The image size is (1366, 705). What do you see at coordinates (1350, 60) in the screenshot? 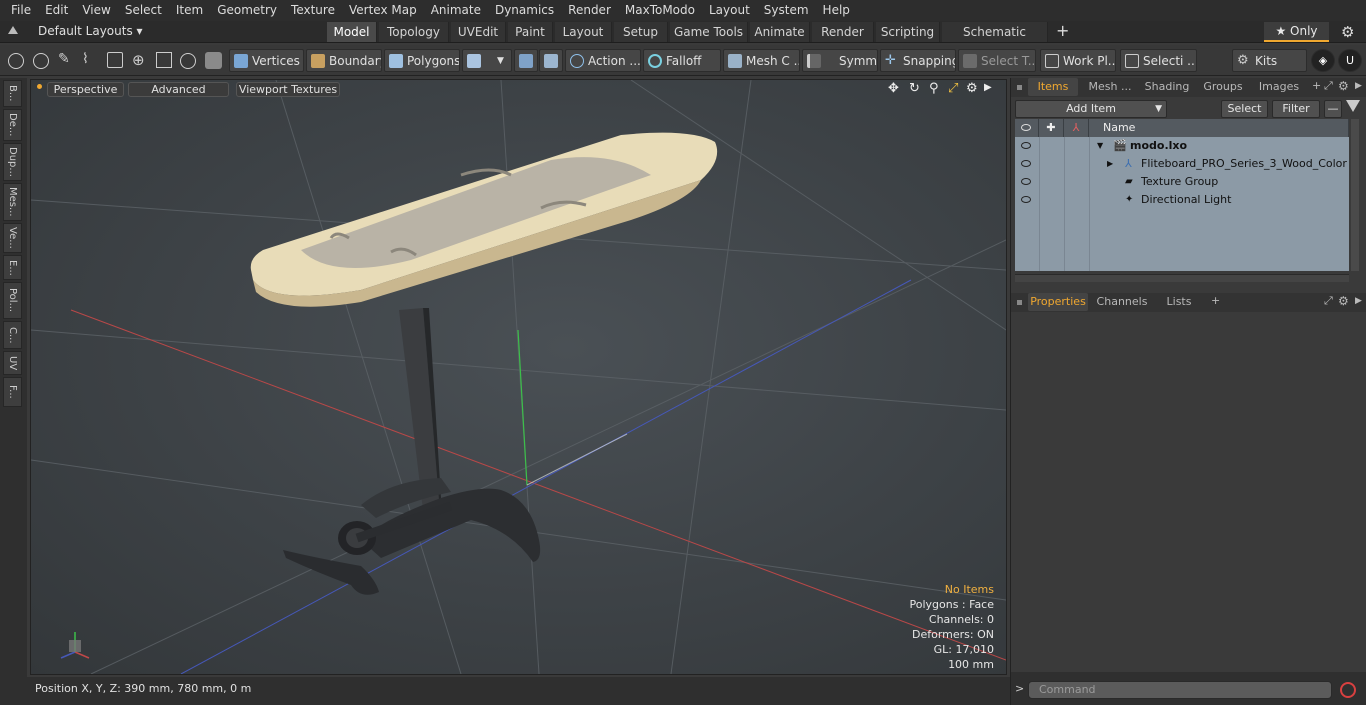
I see `unreal-icon: U` at bounding box center [1350, 60].